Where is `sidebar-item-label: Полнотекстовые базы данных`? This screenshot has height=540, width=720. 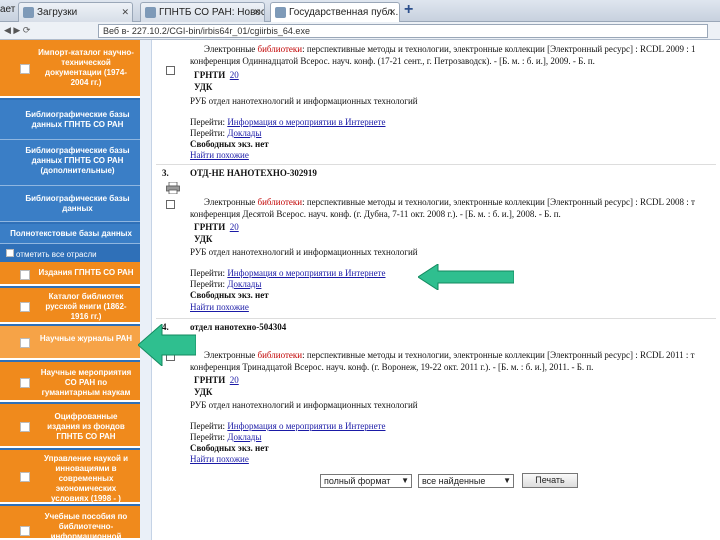 sidebar-item-label: Полнотекстовые базы данных is located at coordinates (71, 233).